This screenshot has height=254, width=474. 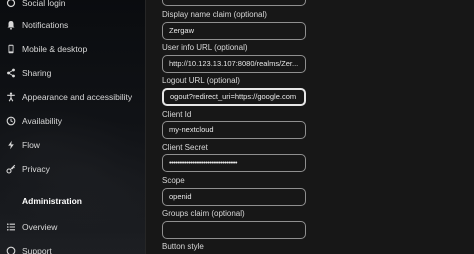 What do you see at coordinates (11, 121) in the screenshot?
I see `clock-icon` at bounding box center [11, 121].